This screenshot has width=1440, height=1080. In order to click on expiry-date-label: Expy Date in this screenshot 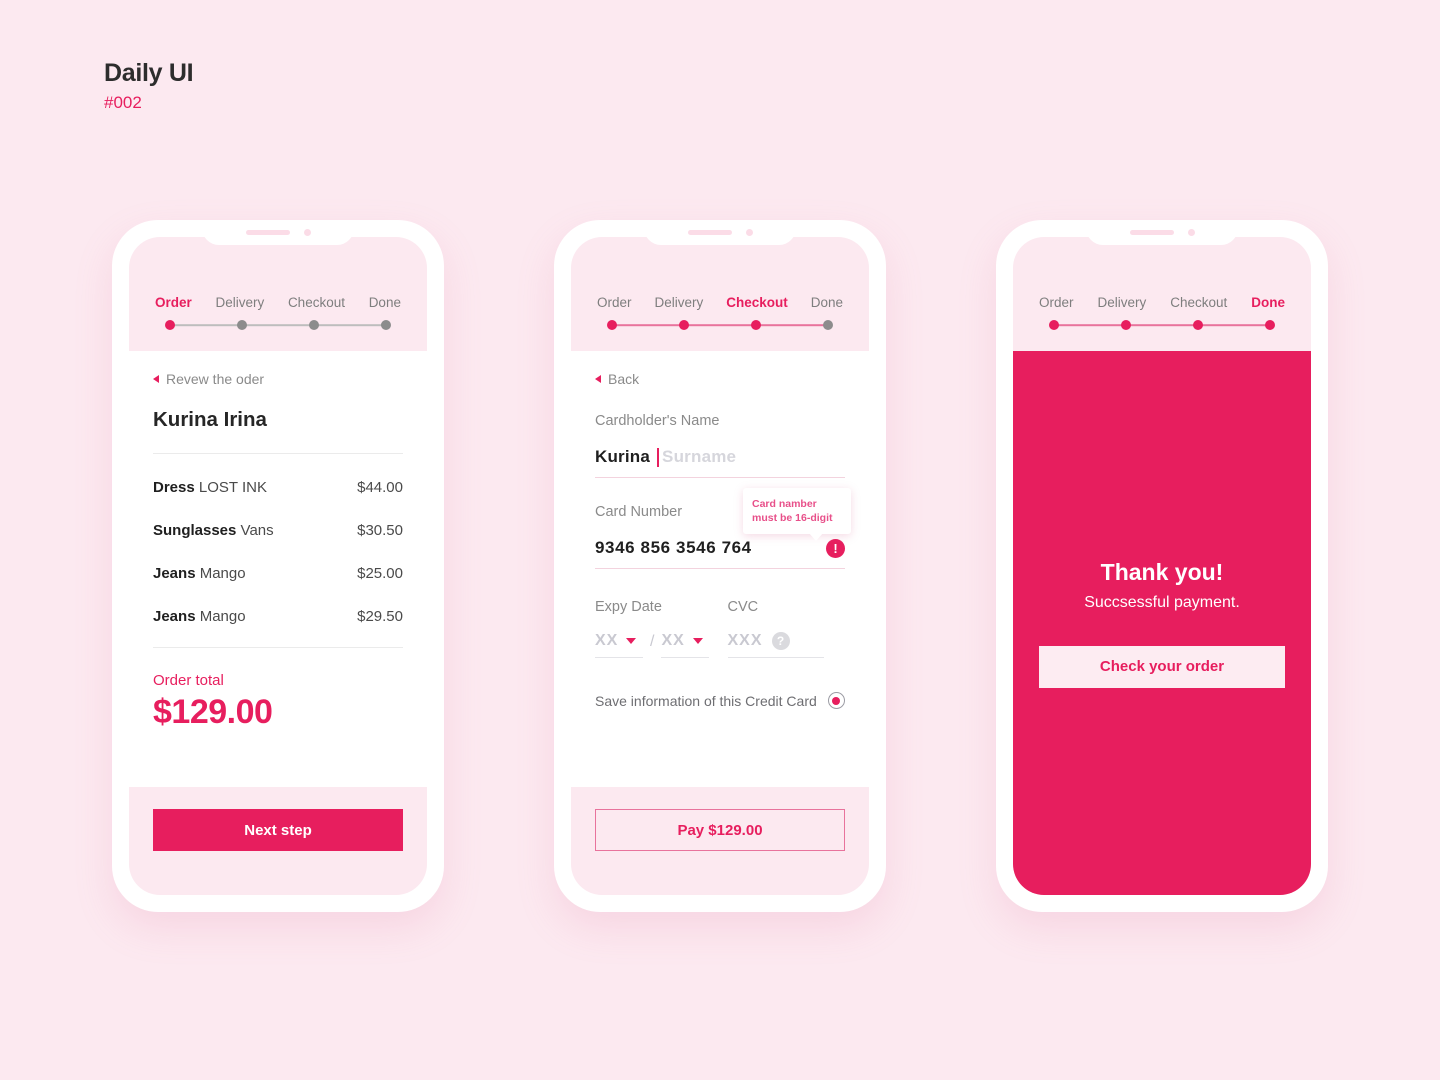, I will do `click(628, 607)`.